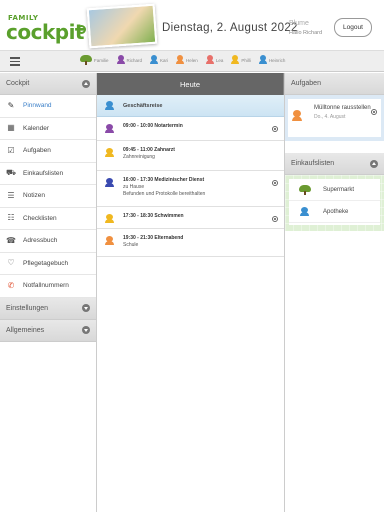  I want to click on event-time: 16:00 - 17:30, so click(138, 180).